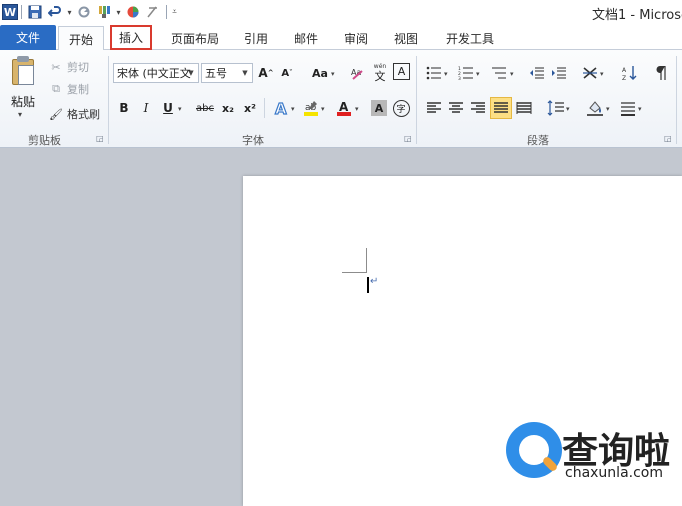  I want to click on show-formatting-marks-button, so click(662, 73).